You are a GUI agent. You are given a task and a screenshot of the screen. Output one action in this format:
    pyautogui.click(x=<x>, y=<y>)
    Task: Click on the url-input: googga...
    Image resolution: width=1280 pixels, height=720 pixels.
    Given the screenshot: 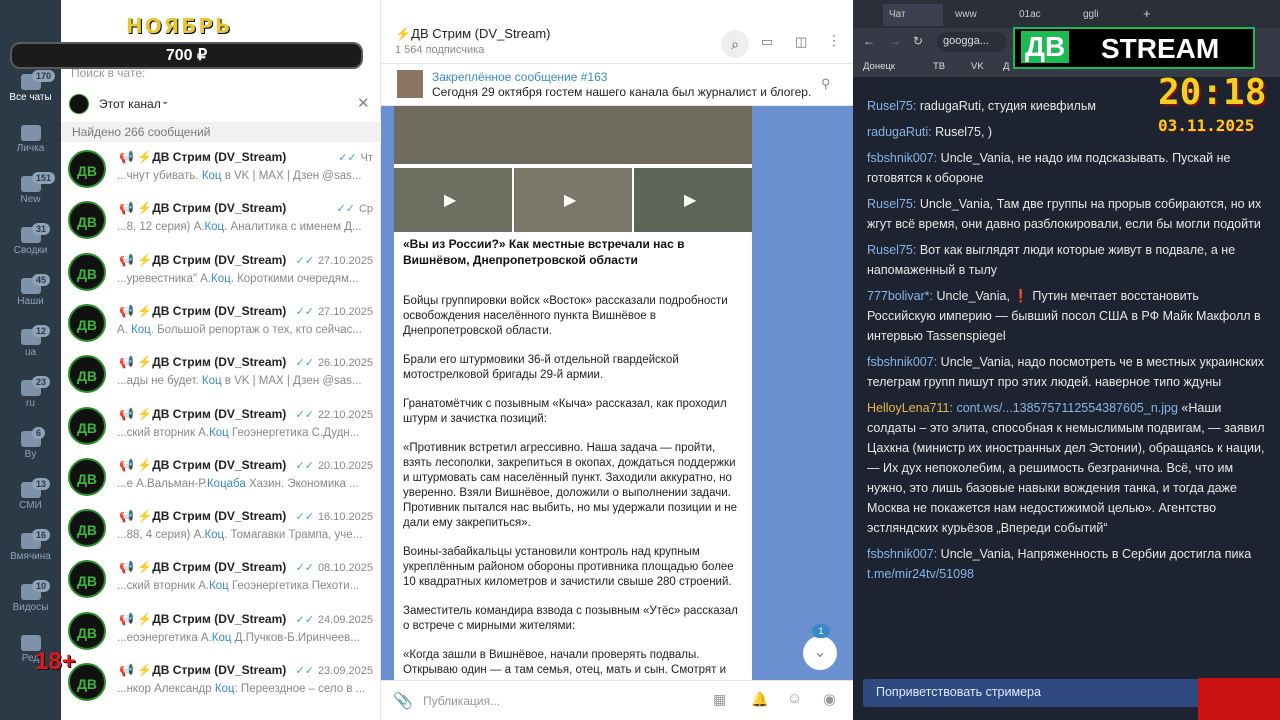 What is the action you would take?
    pyautogui.click(x=972, y=42)
    